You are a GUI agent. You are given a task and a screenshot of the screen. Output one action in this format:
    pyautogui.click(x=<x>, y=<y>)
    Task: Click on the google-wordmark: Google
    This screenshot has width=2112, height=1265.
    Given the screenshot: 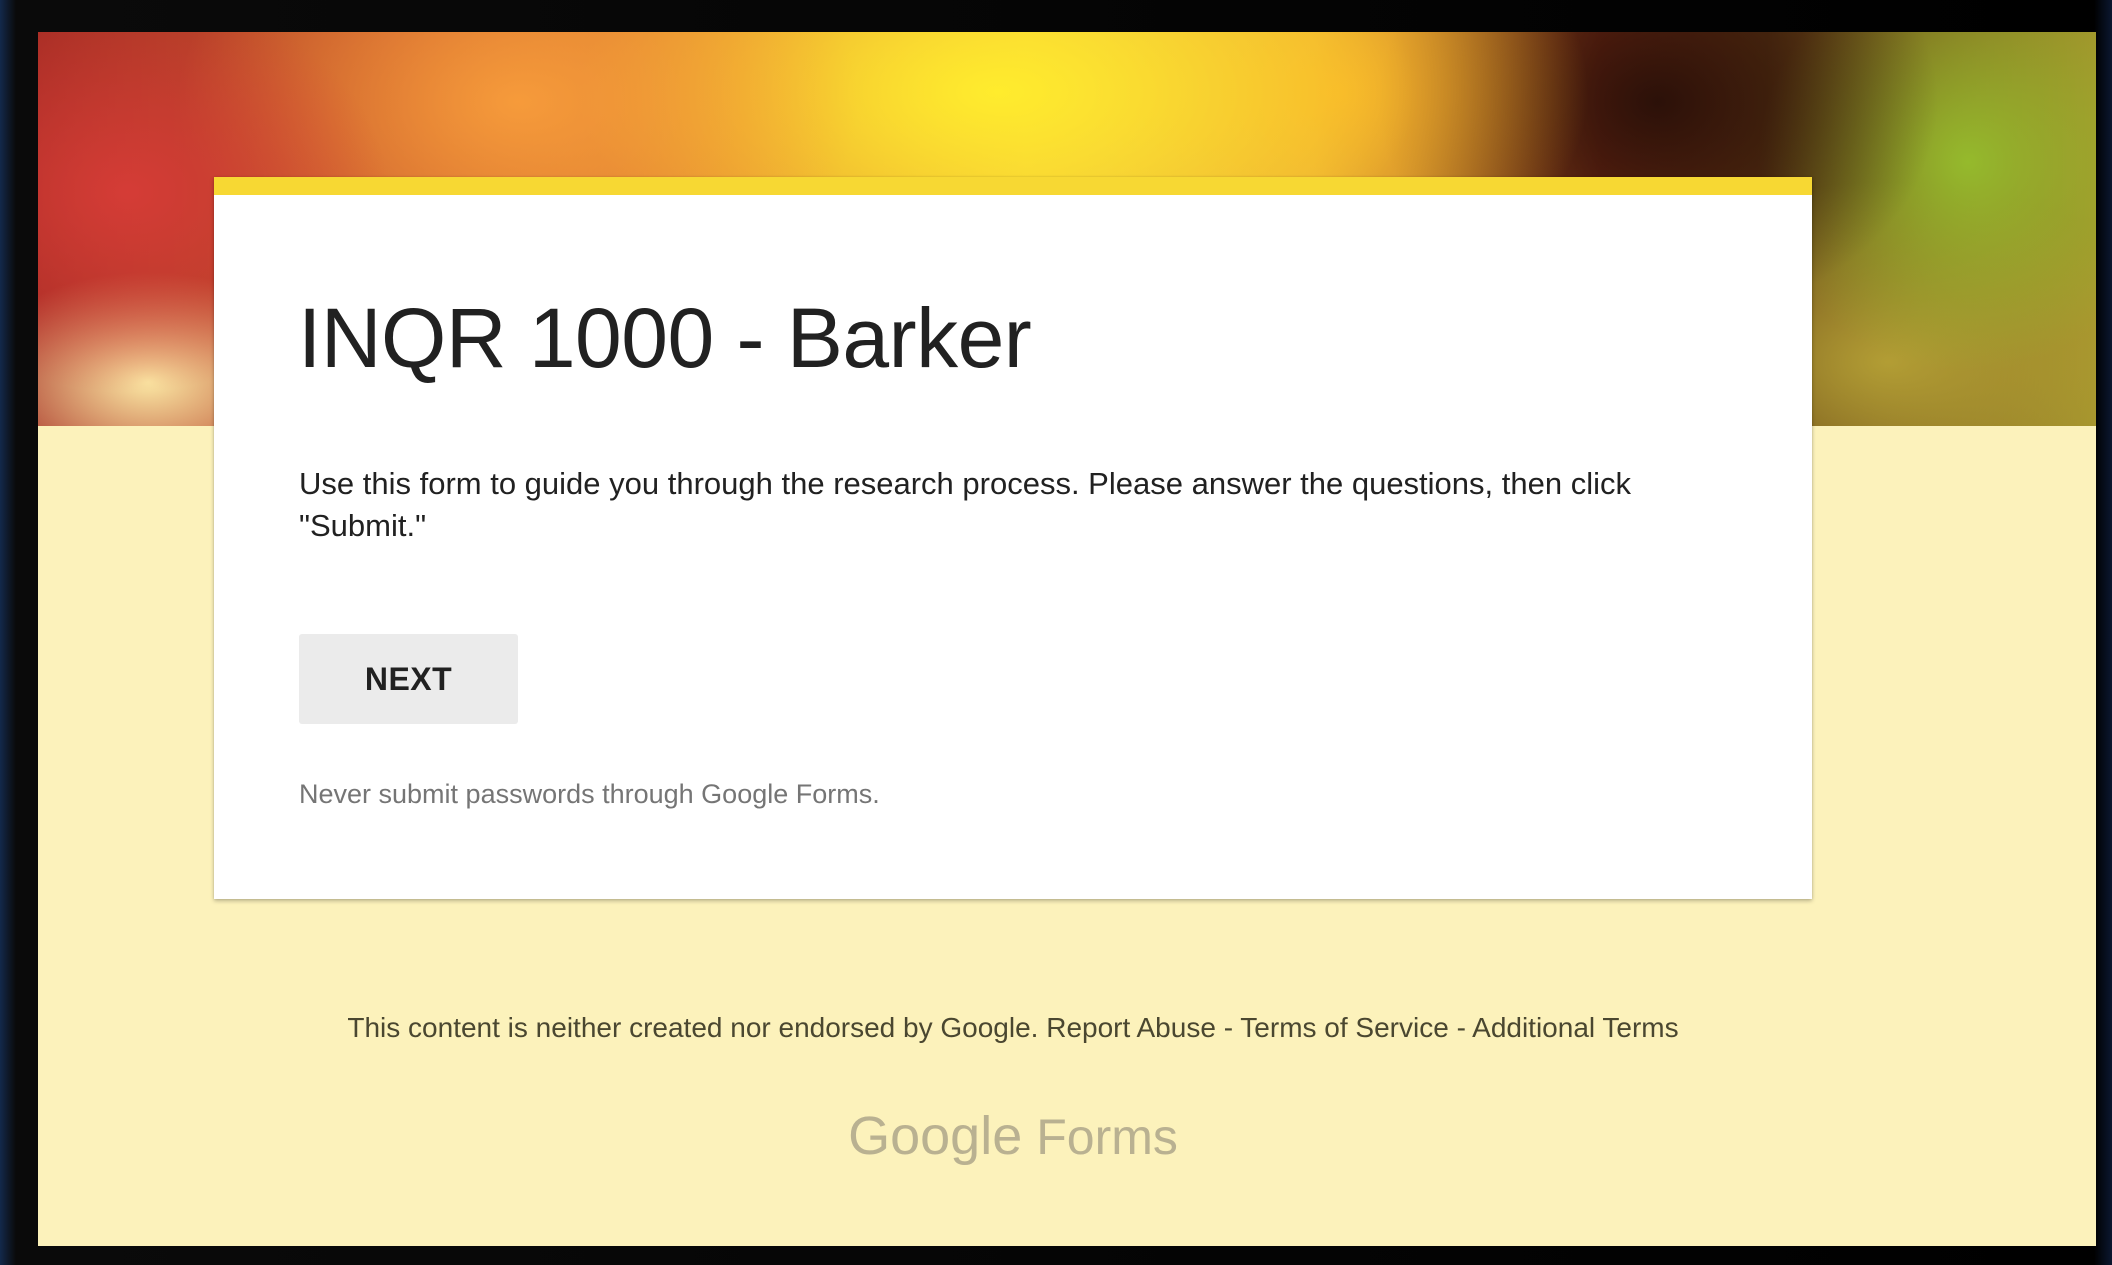 What is the action you would take?
    pyautogui.click(x=935, y=1136)
    